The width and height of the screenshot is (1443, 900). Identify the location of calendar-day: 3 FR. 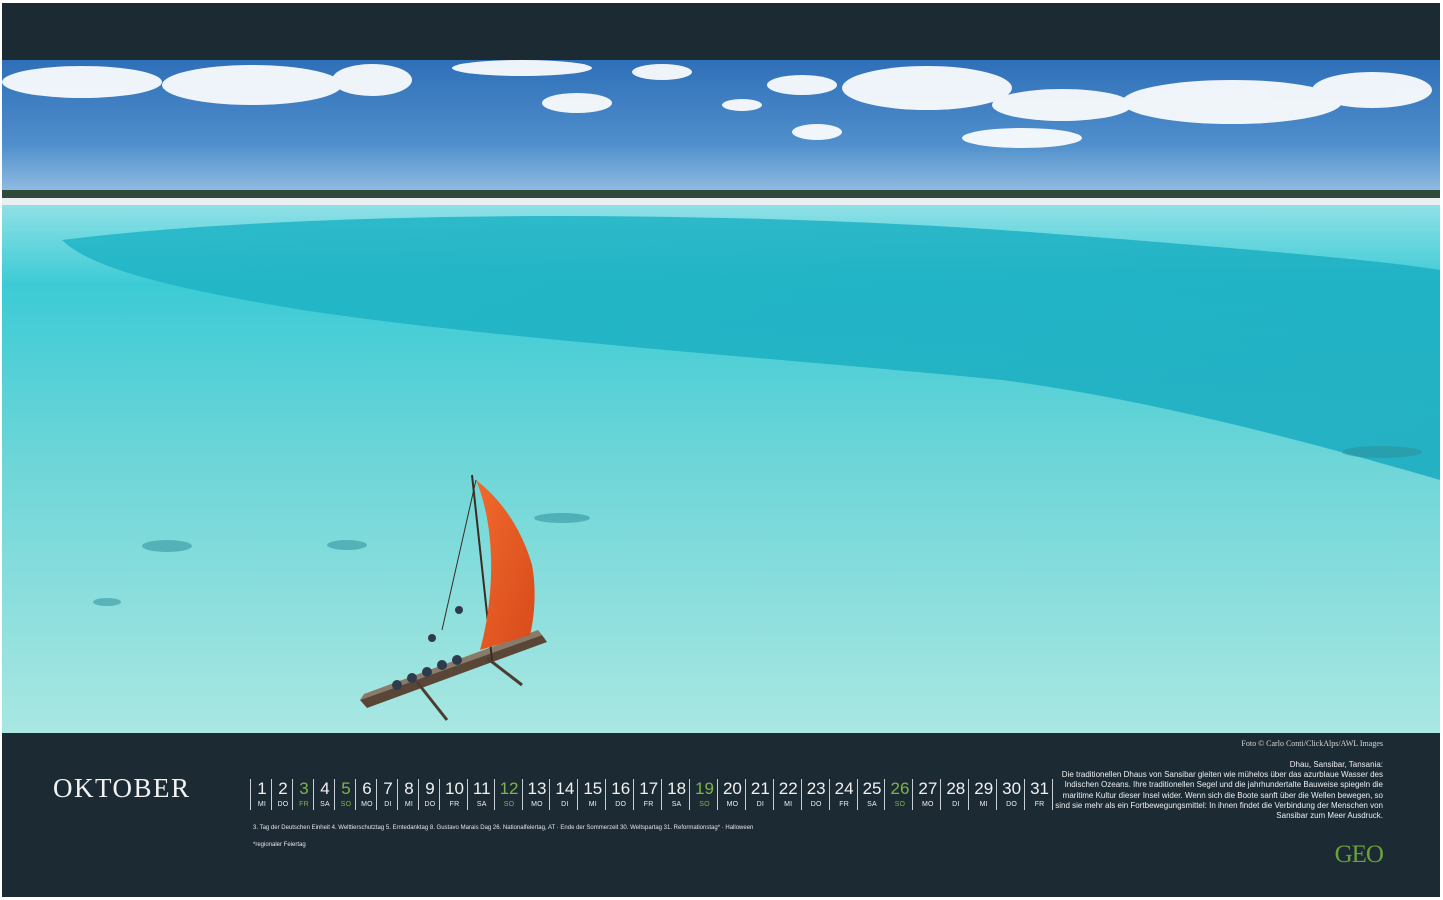
(302, 794).